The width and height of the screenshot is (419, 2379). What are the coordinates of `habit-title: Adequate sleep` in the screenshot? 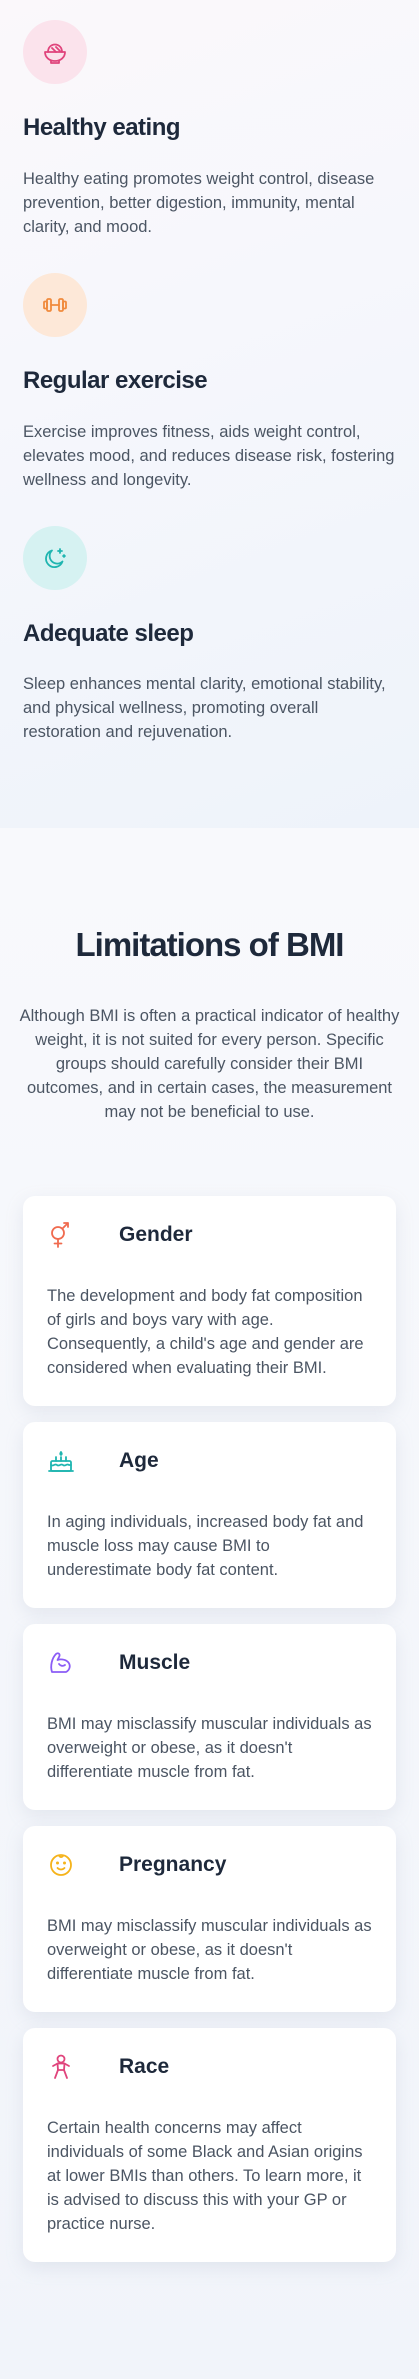 It's located at (108, 633).